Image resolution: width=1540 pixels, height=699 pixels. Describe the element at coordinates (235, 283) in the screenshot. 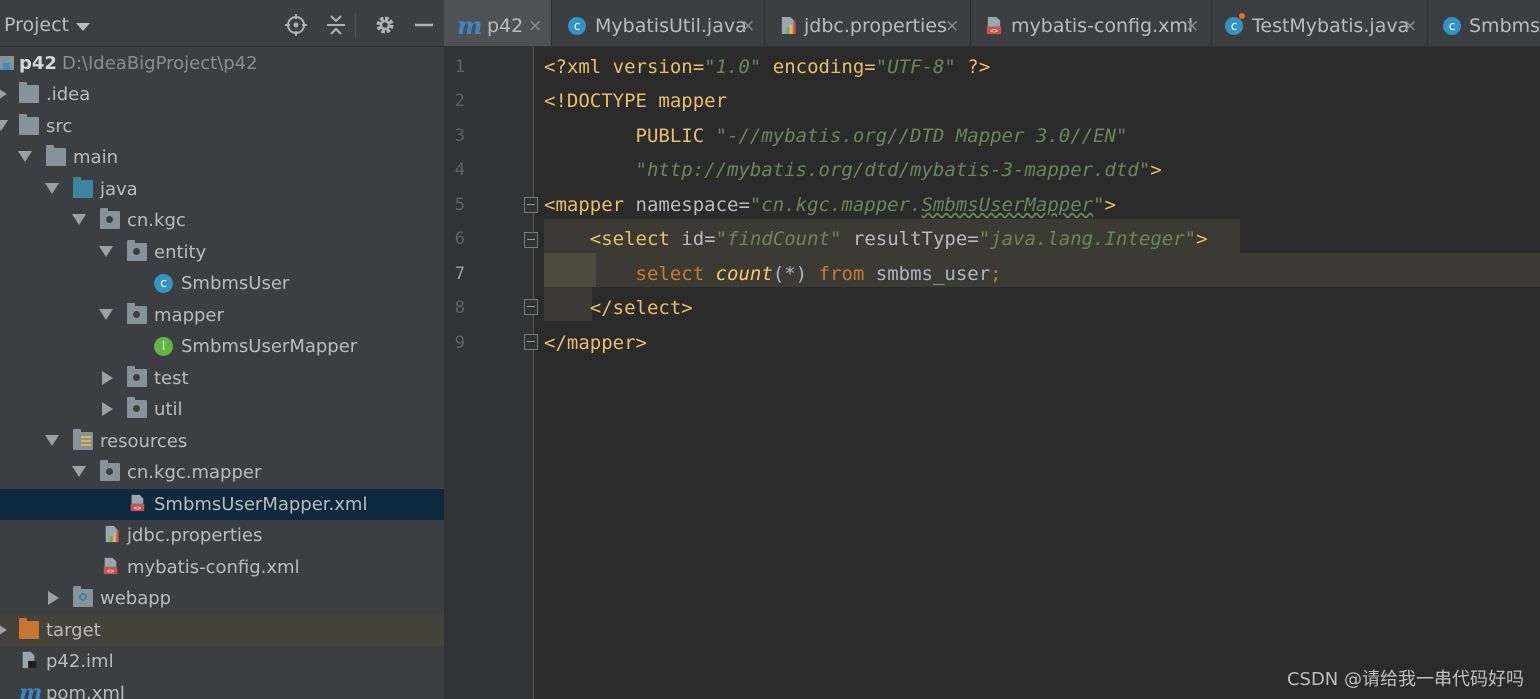

I see `tree-item-label: SmbmsUser` at that location.